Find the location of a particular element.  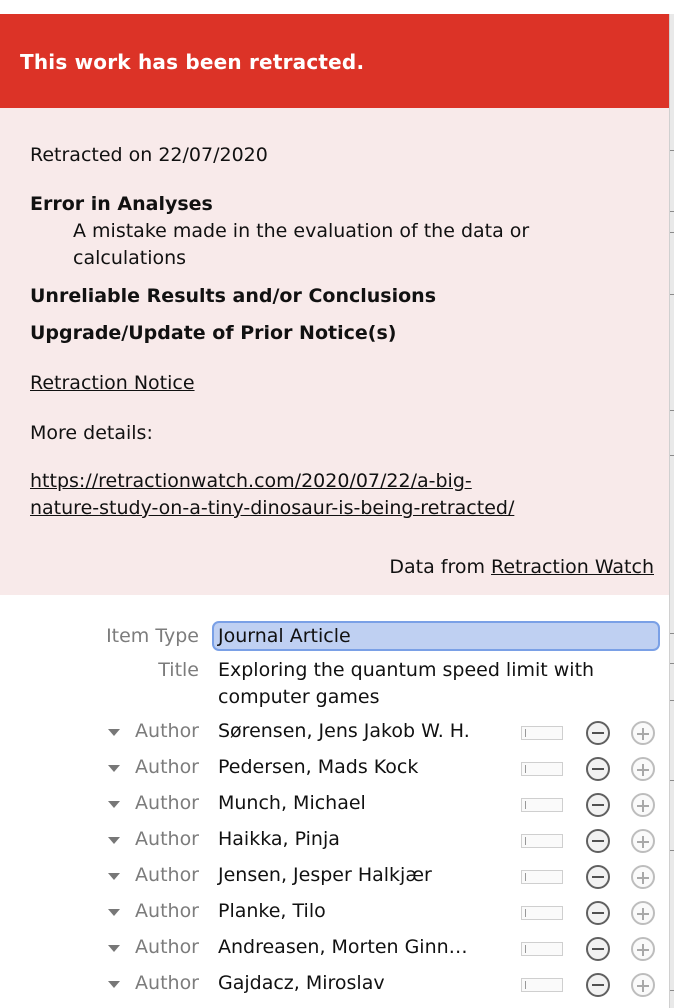

author-name: Munch, Michael is located at coordinates (292, 803).